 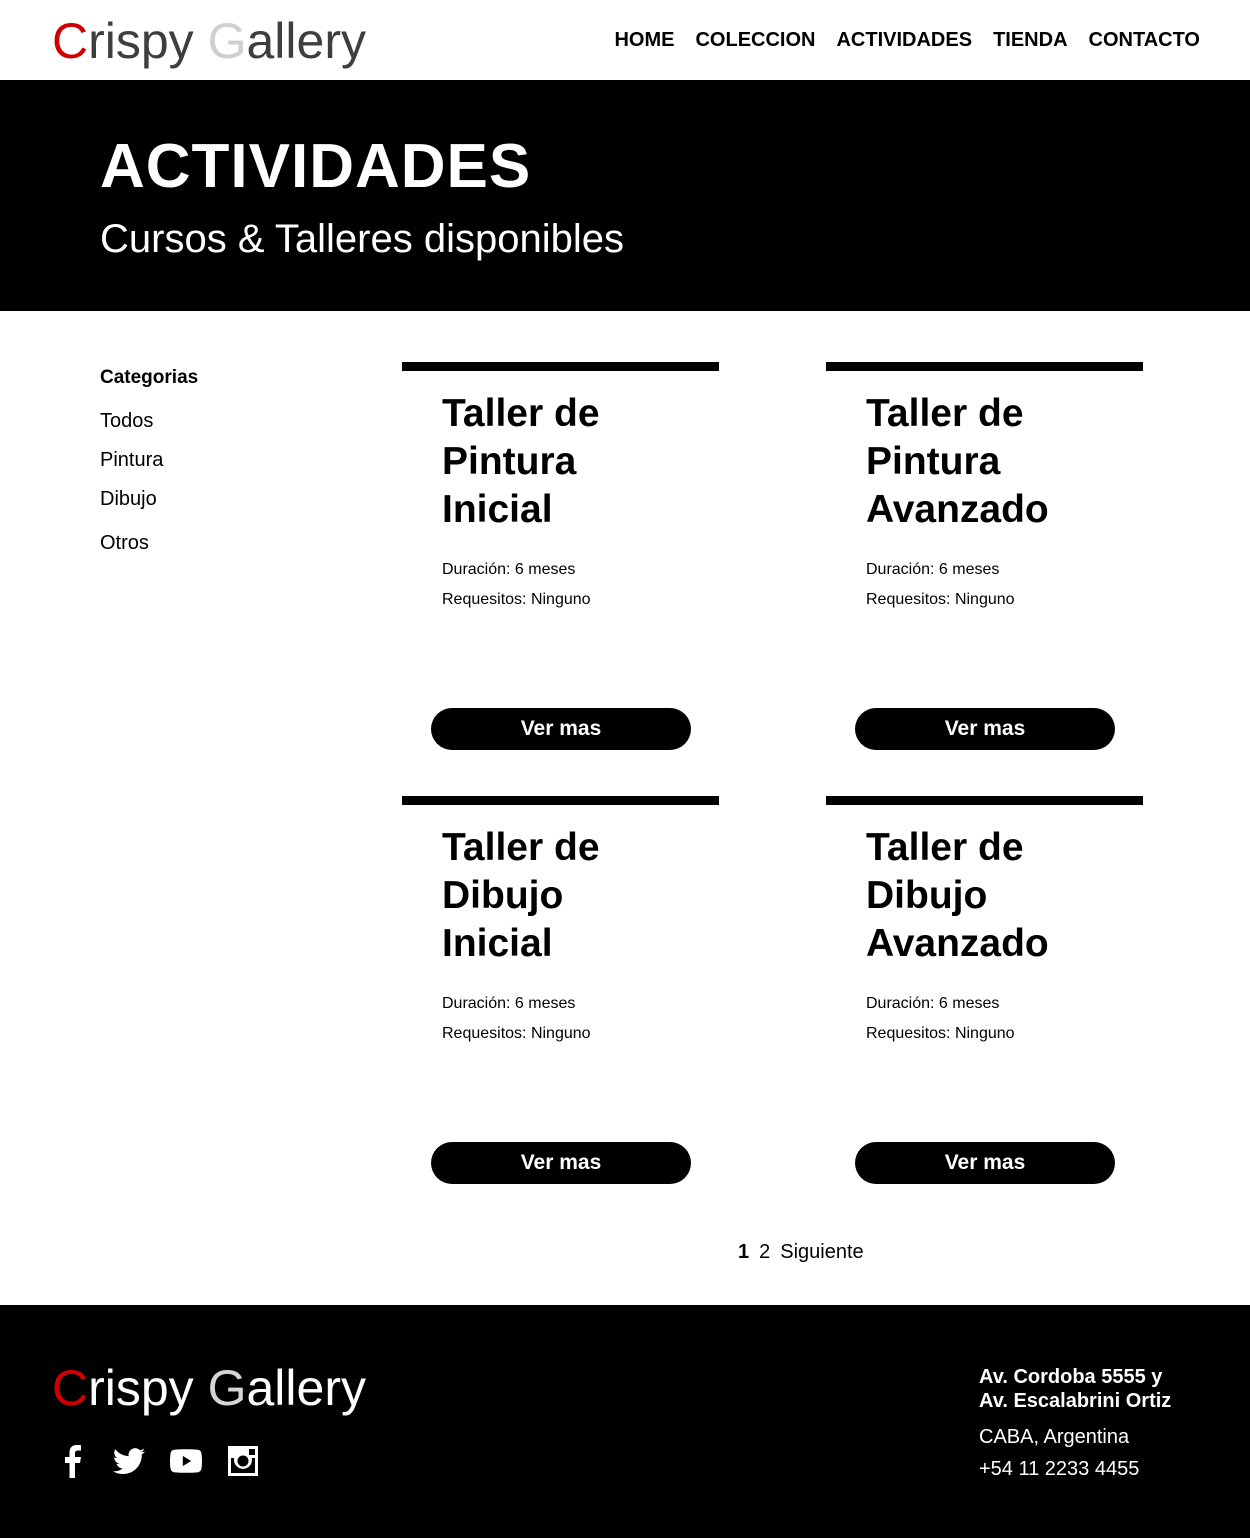 What do you see at coordinates (1059, 1469) in the screenshot?
I see `contact-phone: +54 11 2233 4455` at bounding box center [1059, 1469].